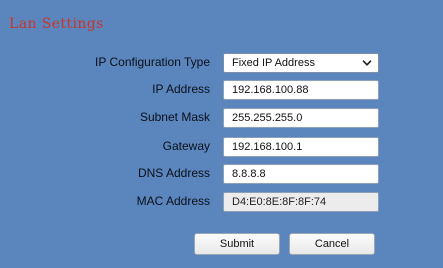 The width and height of the screenshot is (443, 268). I want to click on mac-address-value: D4:E0:8E:8F:8F:74, so click(301, 202).